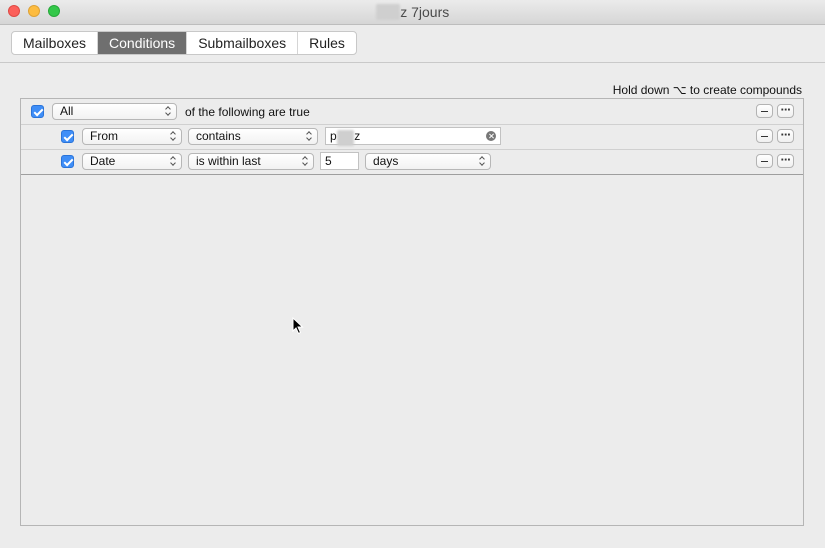  I want to click on match-popup: All, so click(114, 111).